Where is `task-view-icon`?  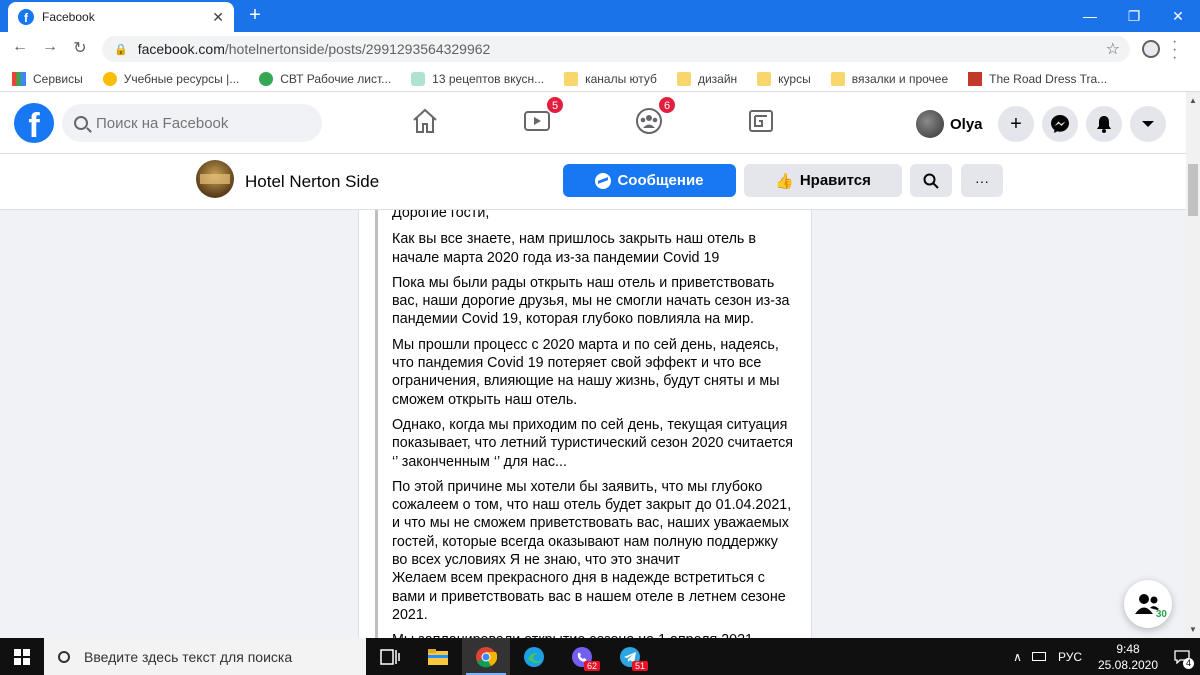 task-view-icon is located at coordinates (390, 656).